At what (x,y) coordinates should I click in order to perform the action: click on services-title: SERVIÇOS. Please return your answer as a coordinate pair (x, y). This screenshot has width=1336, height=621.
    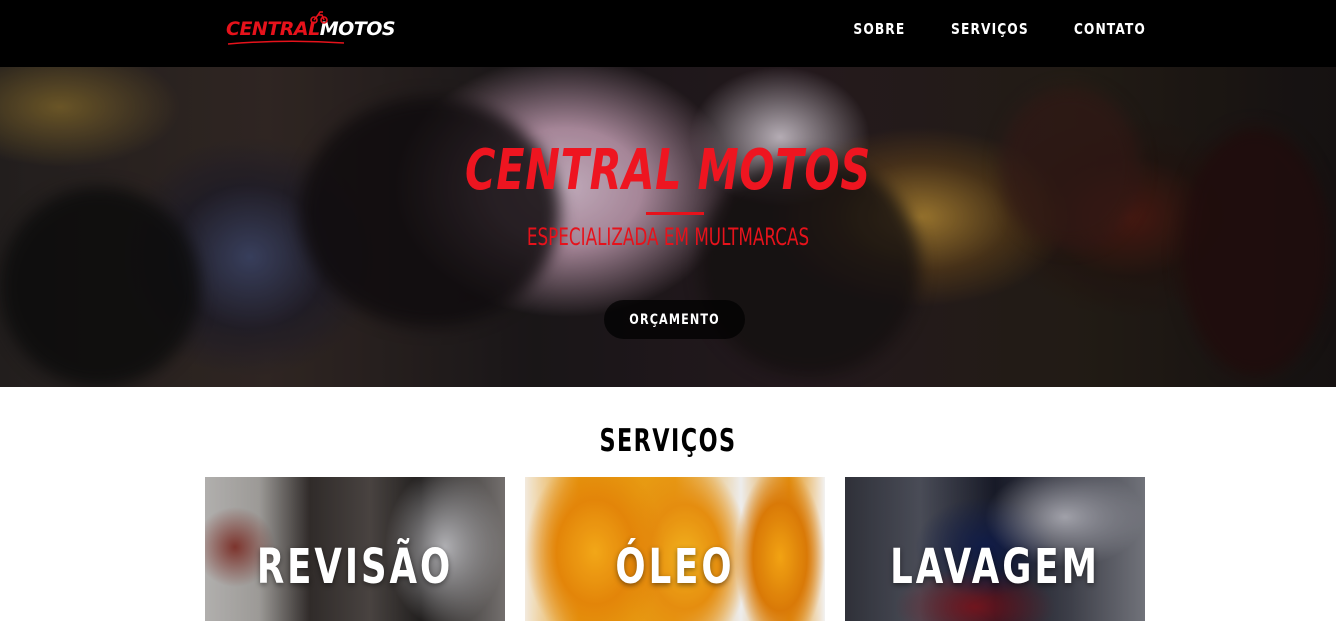
    Looking at the image, I should click on (668, 441).